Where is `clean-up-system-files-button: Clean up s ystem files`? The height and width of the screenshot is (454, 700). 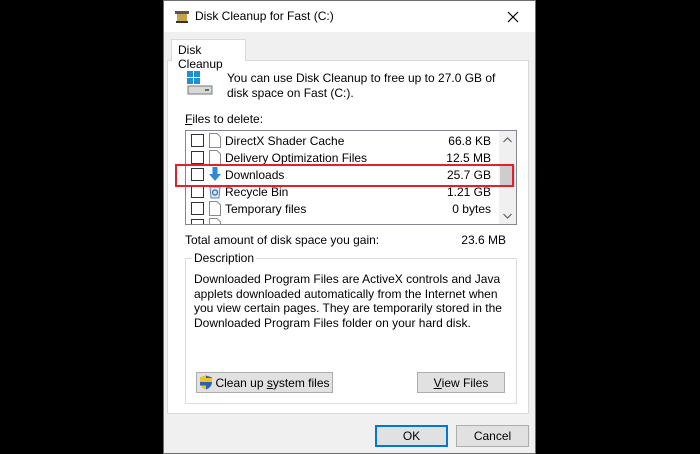
clean-up-system-files-button: Clean up s ystem files is located at coordinates (264, 382).